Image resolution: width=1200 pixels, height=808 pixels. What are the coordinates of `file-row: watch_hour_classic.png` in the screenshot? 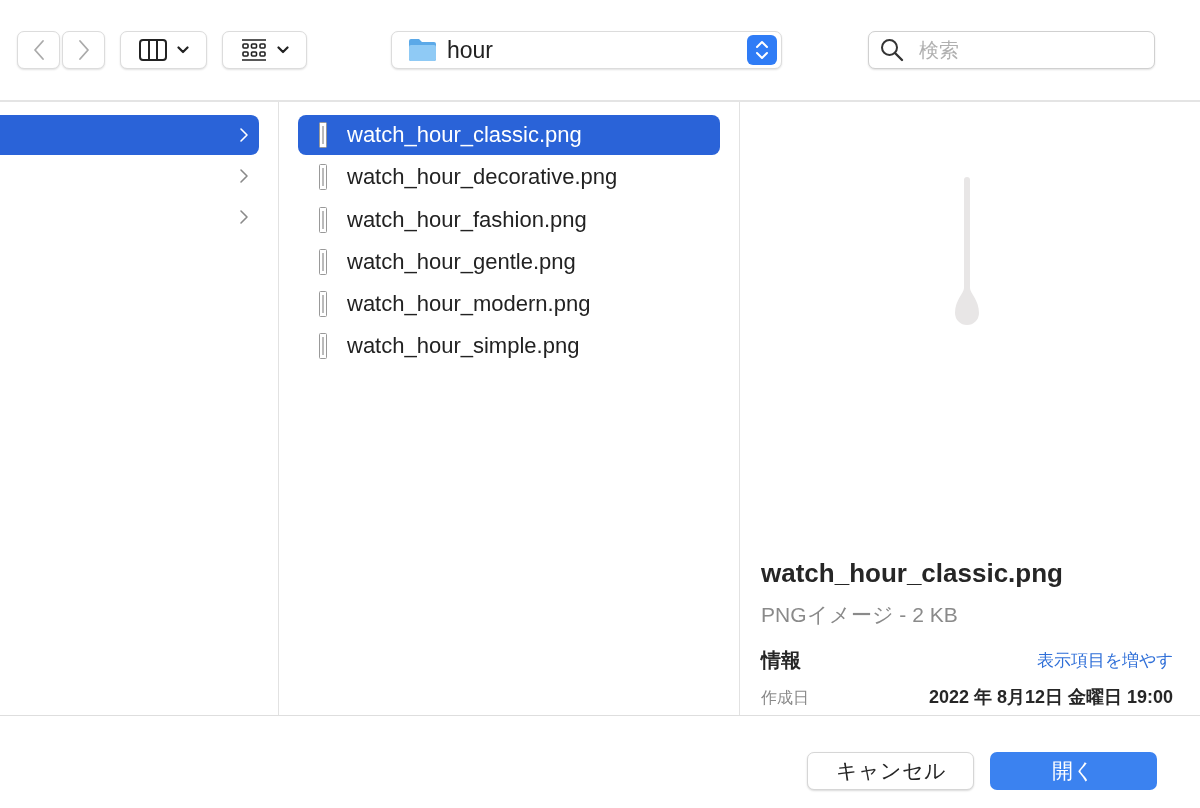 It's located at (509, 135).